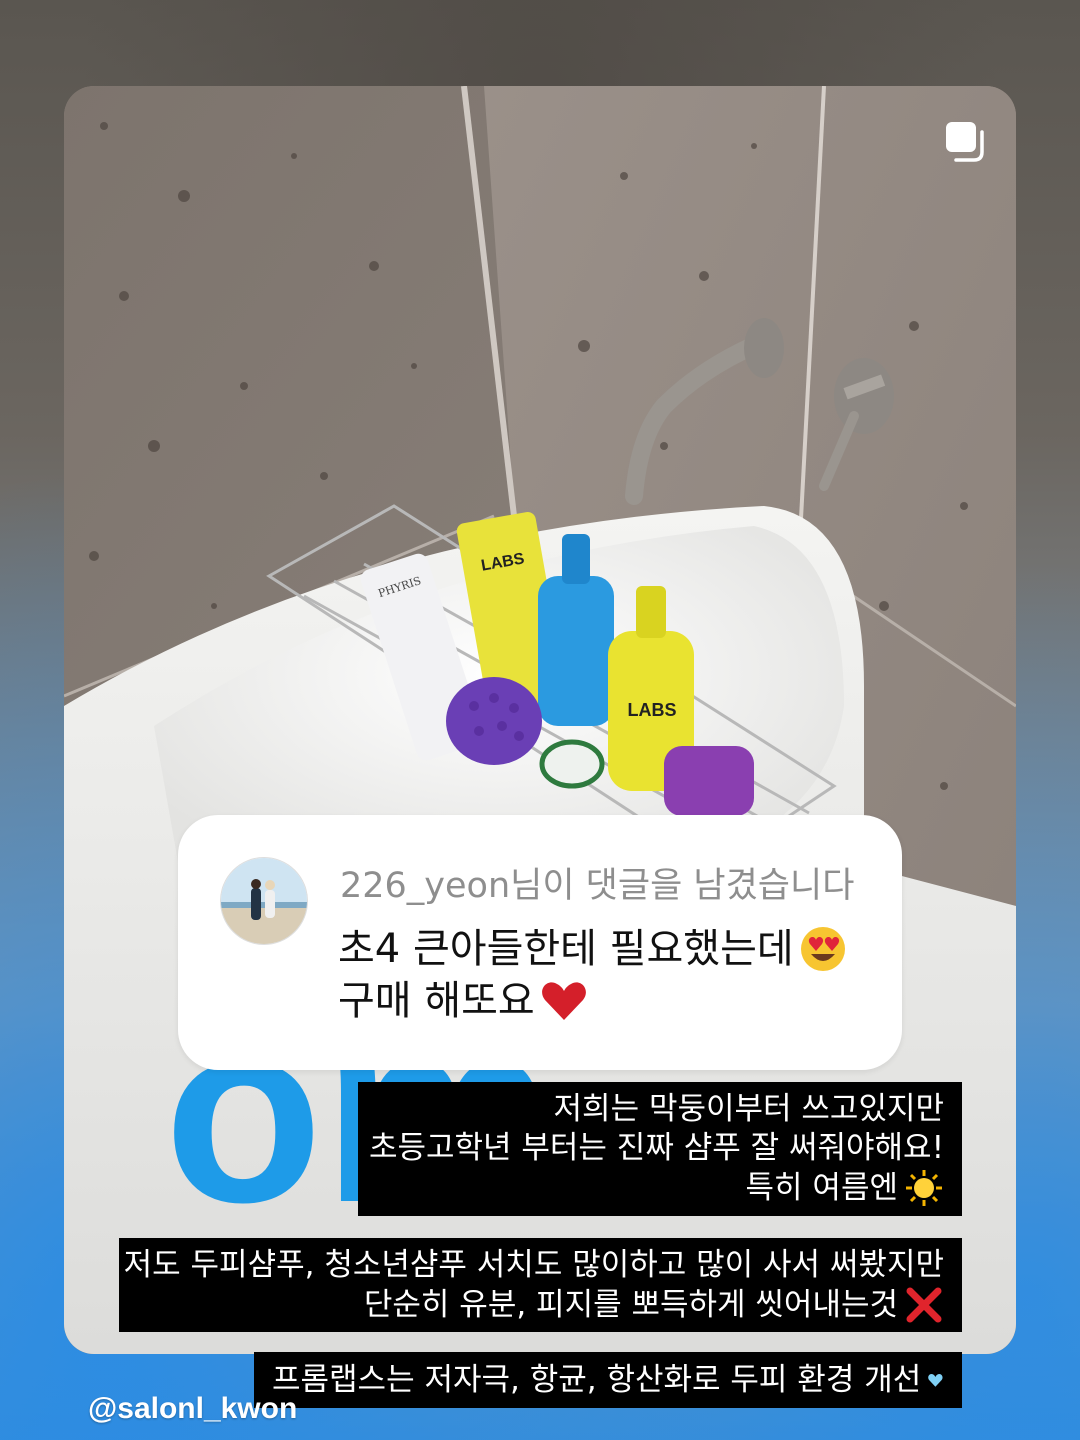  What do you see at coordinates (630, 1304) in the screenshot?
I see `caption-2-line-2: 단순히 유분, 피지를 뽀득하게 씻어내는것` at bounding box center [630, 1304].